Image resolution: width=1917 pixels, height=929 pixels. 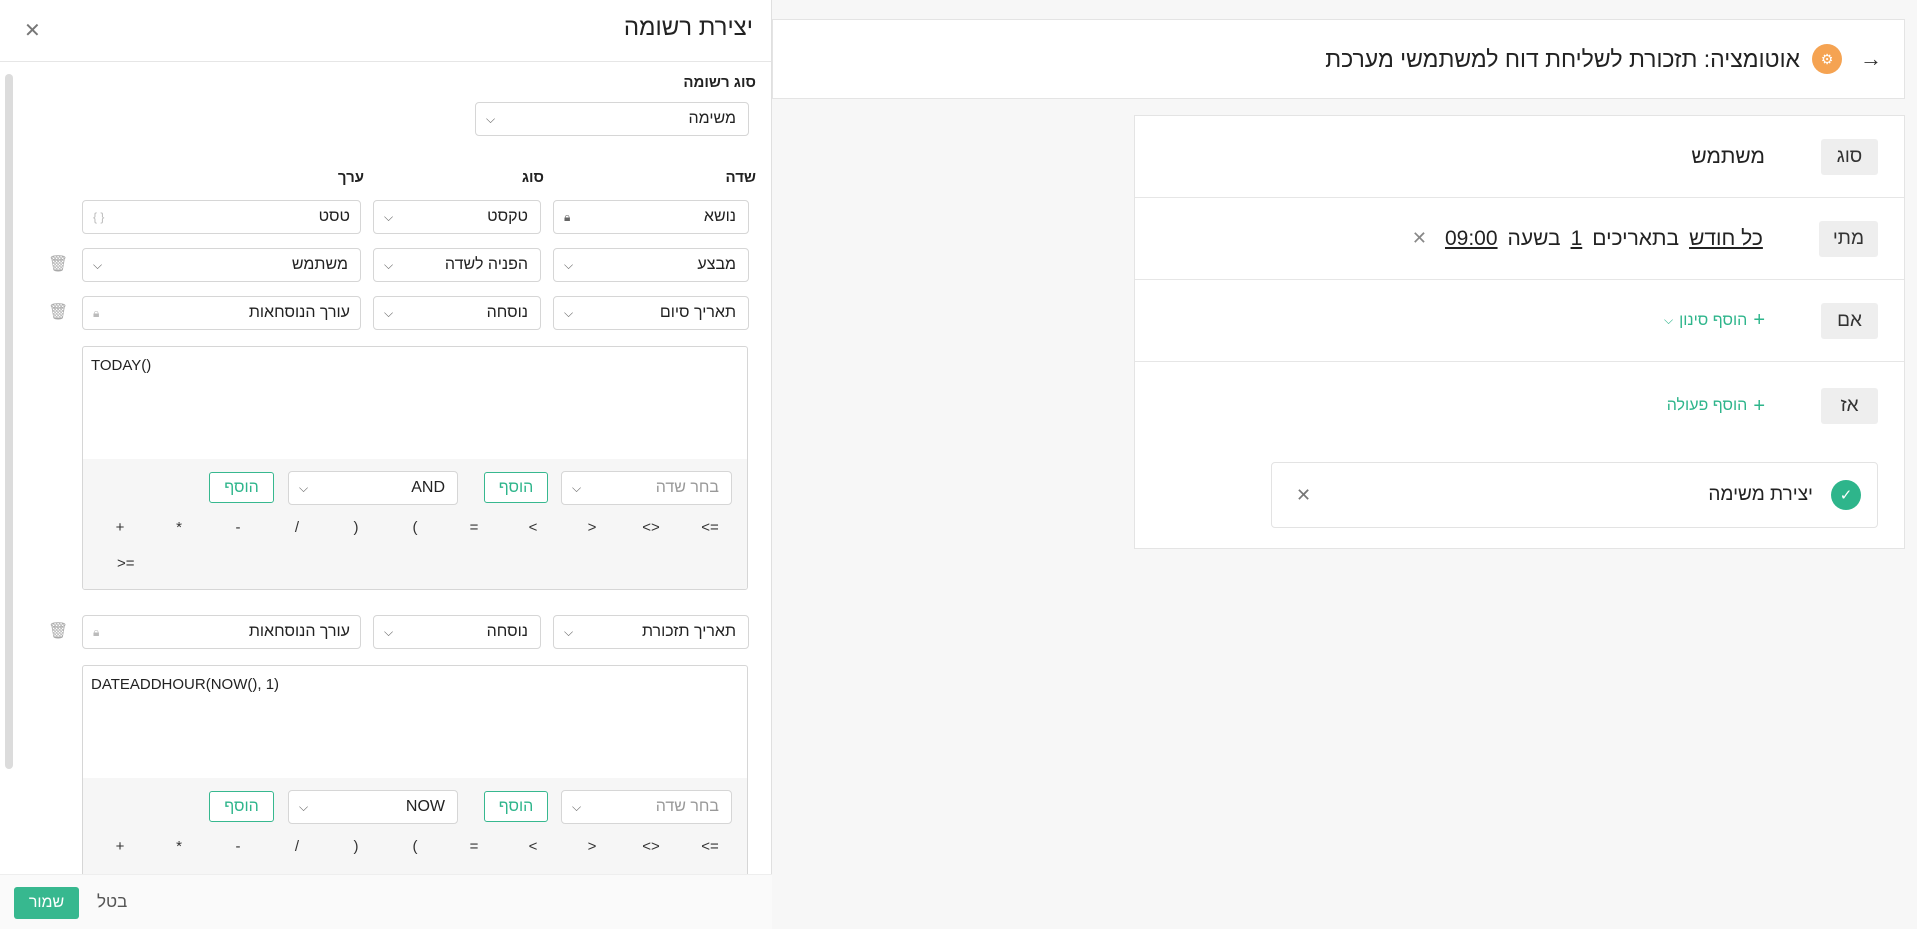 I want to click on add-filter-label: הוסף סינון, so click(x=1713, y=320).